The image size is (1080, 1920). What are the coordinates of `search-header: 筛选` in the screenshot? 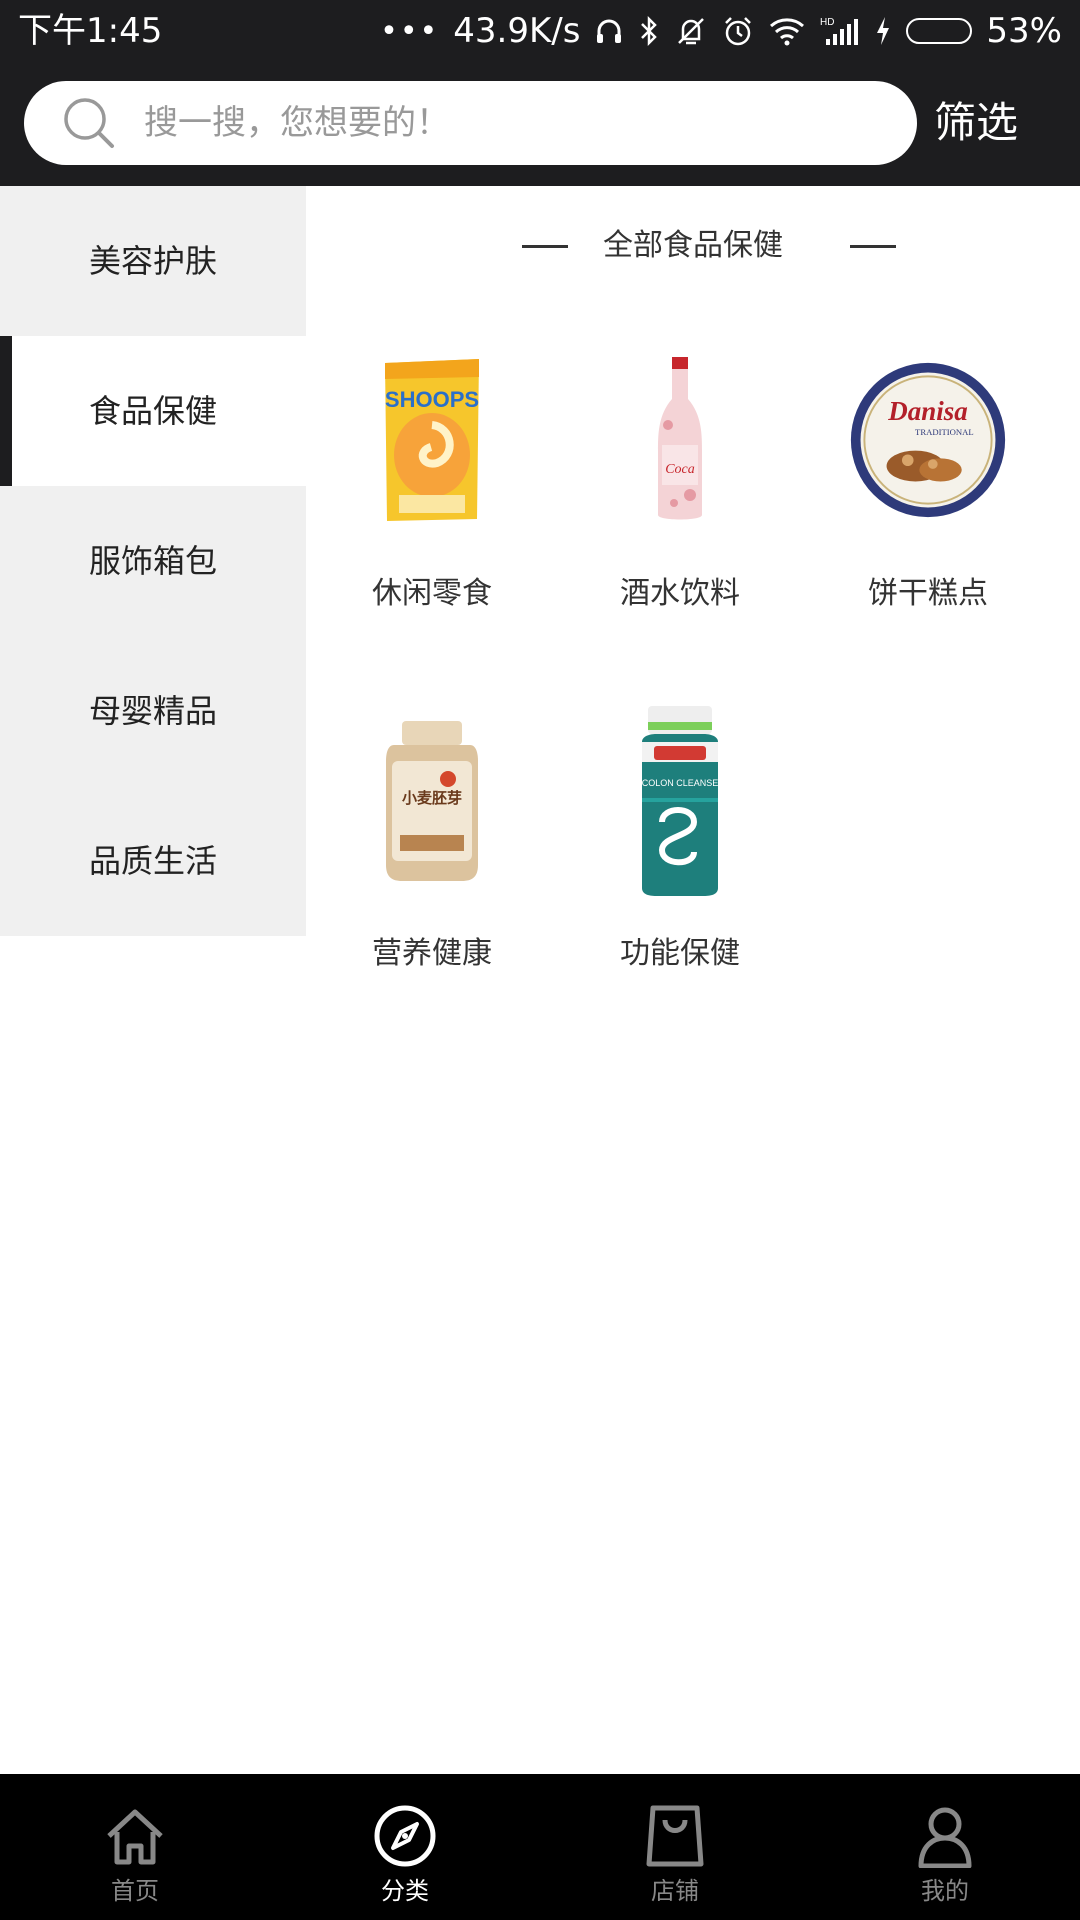 It's located at (540, 124).